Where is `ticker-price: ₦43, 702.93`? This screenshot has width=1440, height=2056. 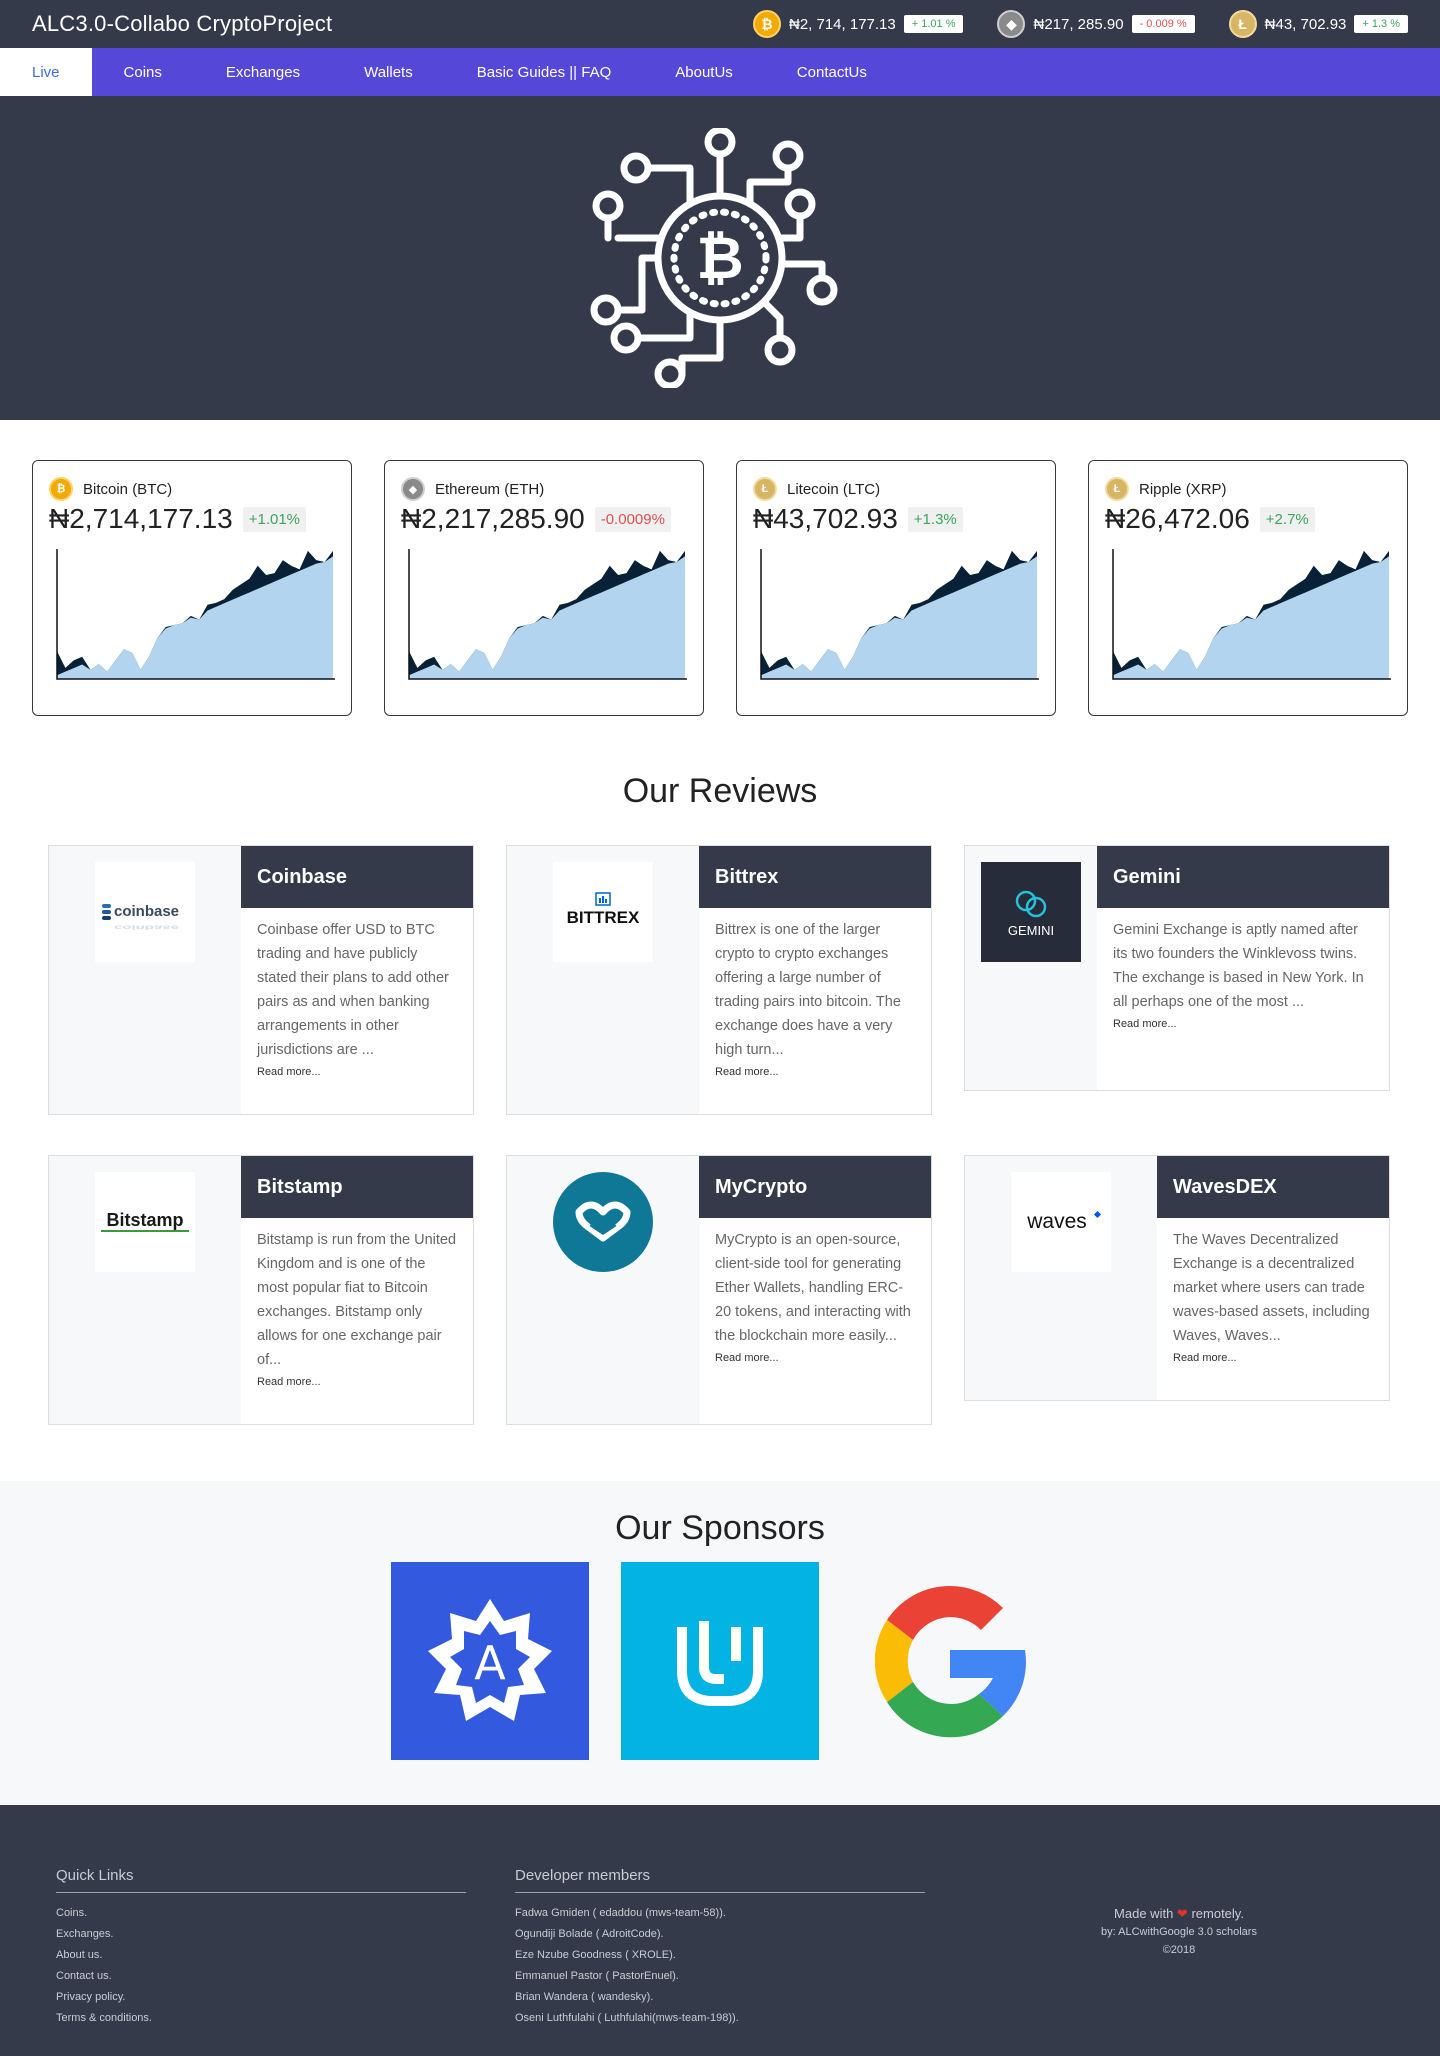
ticker-price: ₦43, 702.93 is located at coordinates (1305, 24).